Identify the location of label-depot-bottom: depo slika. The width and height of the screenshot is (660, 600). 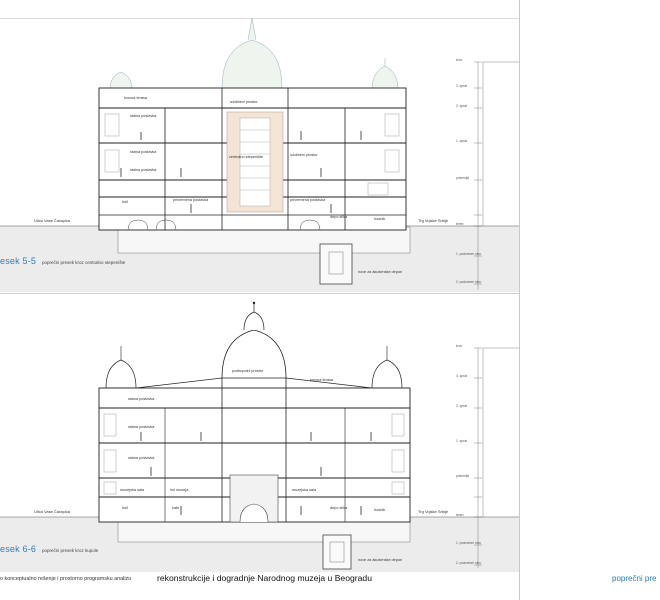
(339, 508).